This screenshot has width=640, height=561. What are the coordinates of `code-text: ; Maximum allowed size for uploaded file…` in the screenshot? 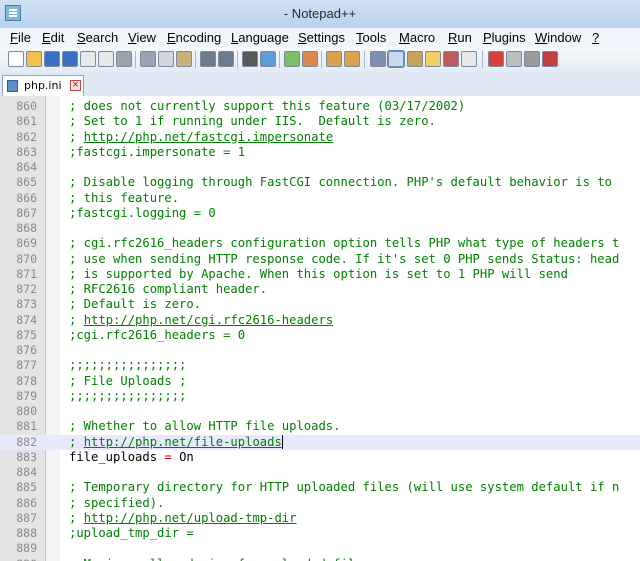 It's located at (223, 559).